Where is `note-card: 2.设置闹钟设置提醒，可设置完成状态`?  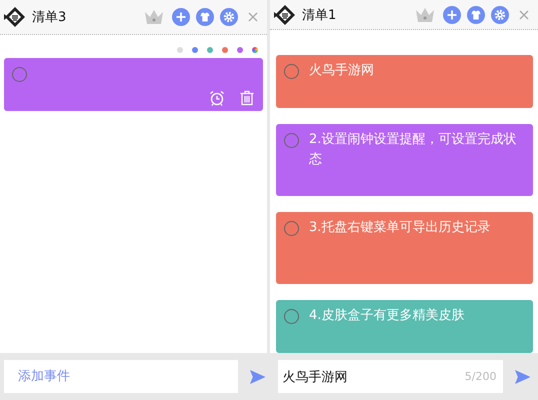 note-card: 2.设置闹钟设置提醒，可设置完成状态 is located at coordinates (404, 160).